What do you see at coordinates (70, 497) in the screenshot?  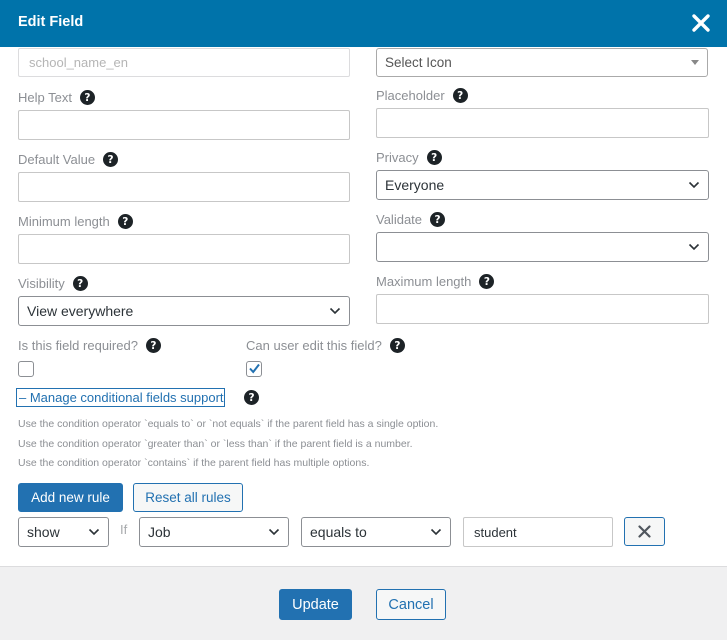 I see `add-new-rule-button: Add new rule` at bounding box center [70, 497].